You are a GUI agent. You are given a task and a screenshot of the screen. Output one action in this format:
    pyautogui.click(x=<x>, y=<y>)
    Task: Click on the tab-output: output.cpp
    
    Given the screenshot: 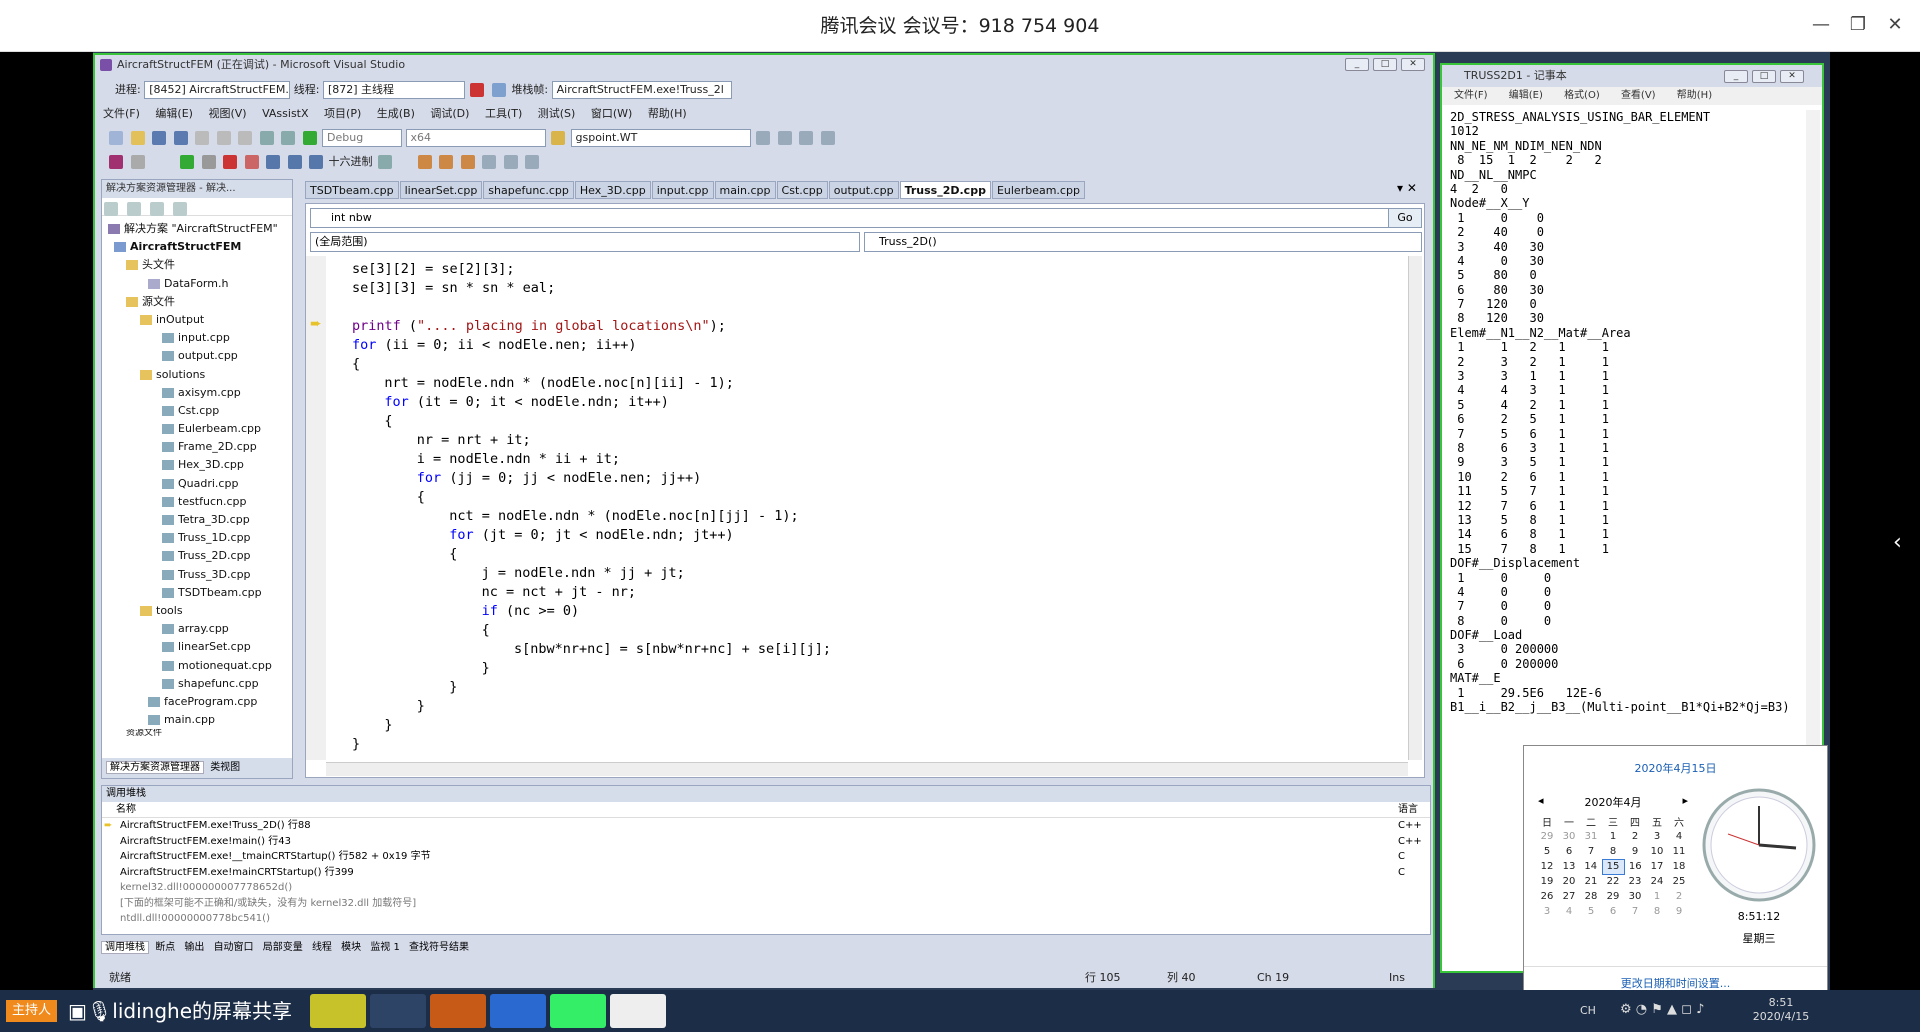 What is the action you would take?
    pyautogui.click(x=863, y=190)
    